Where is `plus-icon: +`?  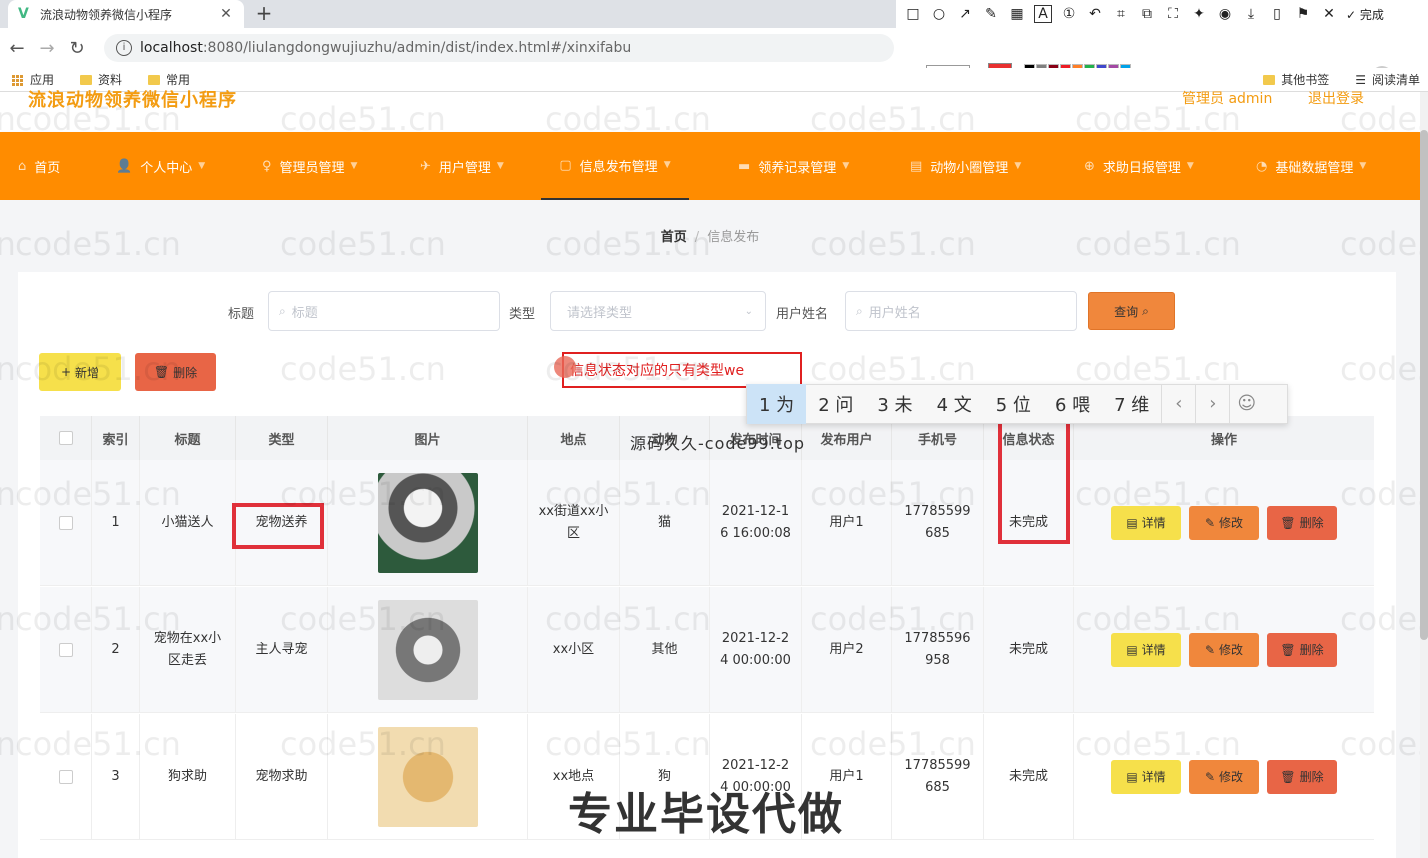 plus-icon: + is located at coordinates (66, 372).